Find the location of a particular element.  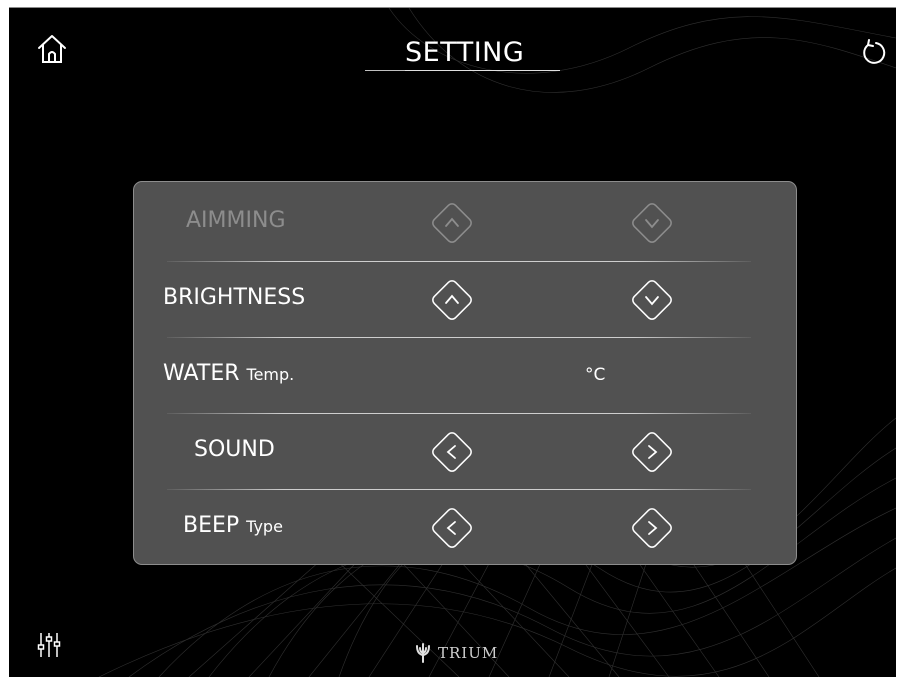

sound-row: SOUND is located at coordinates (465, 450).